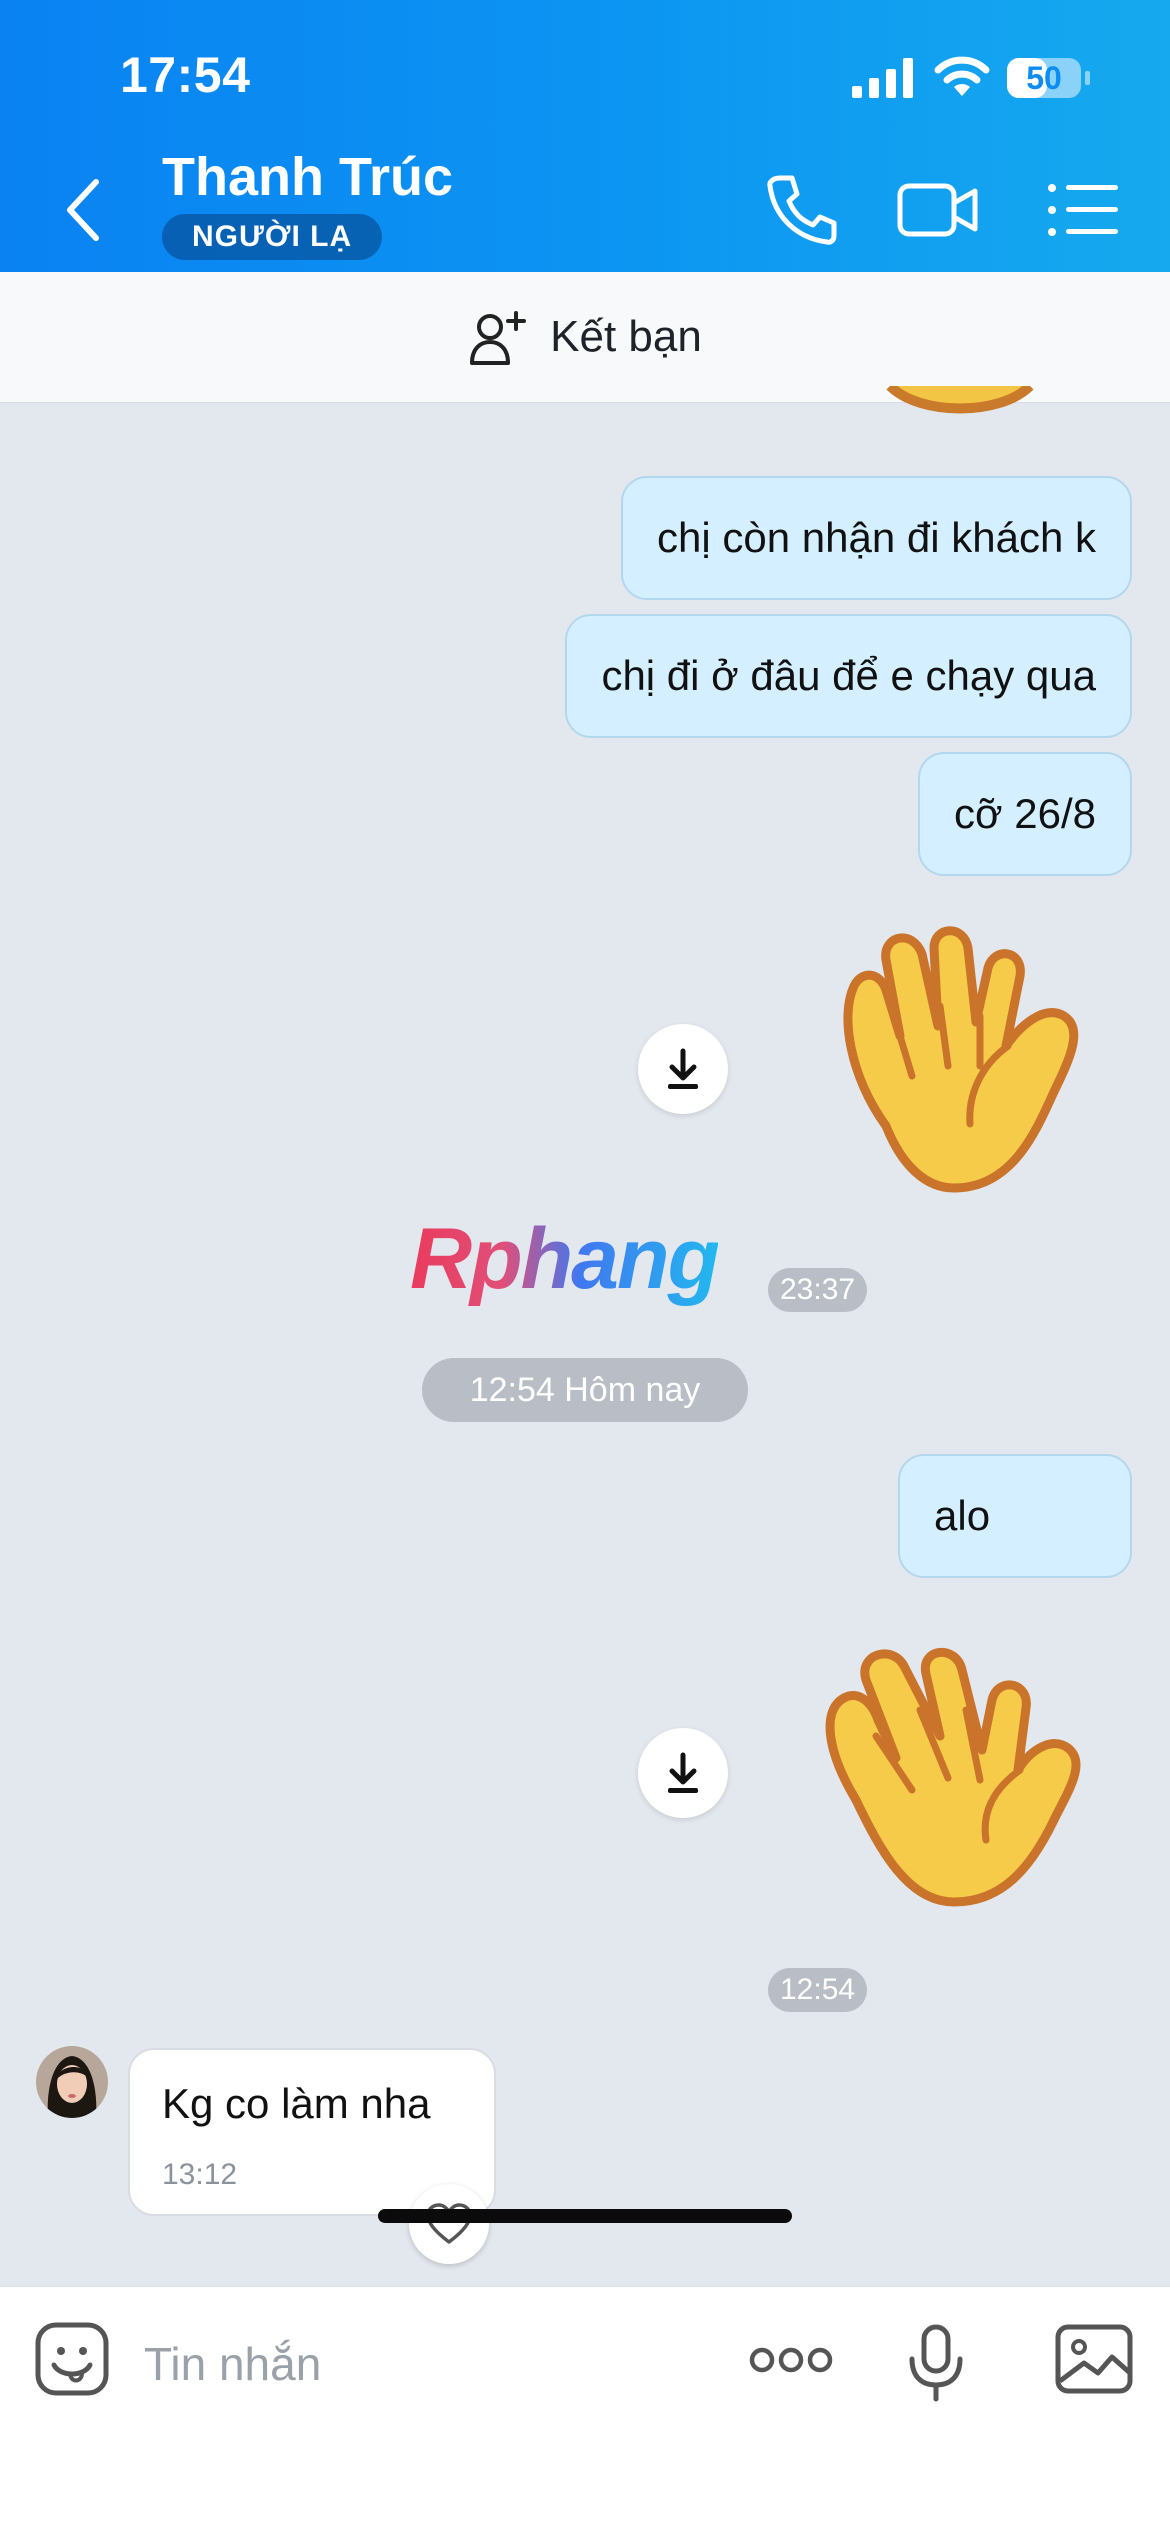 The width and height of the screenshot is (1170, 2533). What do you see at coordinates (200, 2174) in the screenshot?
I see `message-time: 13:12` at bounding box center [200, 2174].